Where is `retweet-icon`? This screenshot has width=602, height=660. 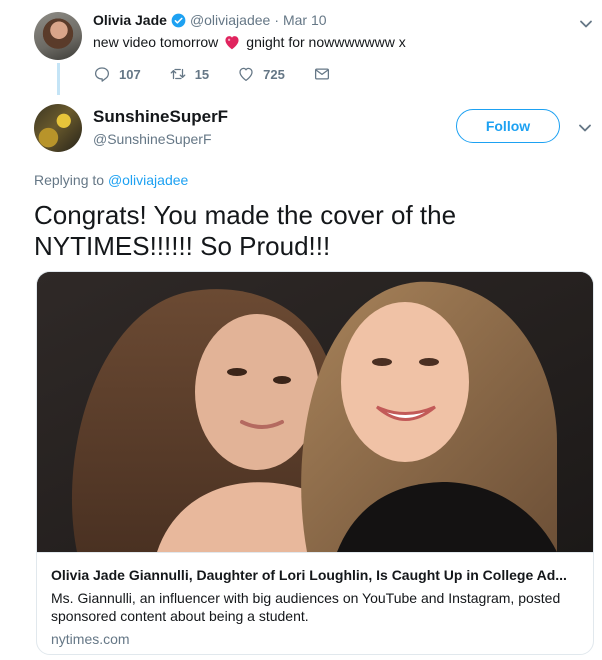
retweet-icon is located at coordinates (178, 74).